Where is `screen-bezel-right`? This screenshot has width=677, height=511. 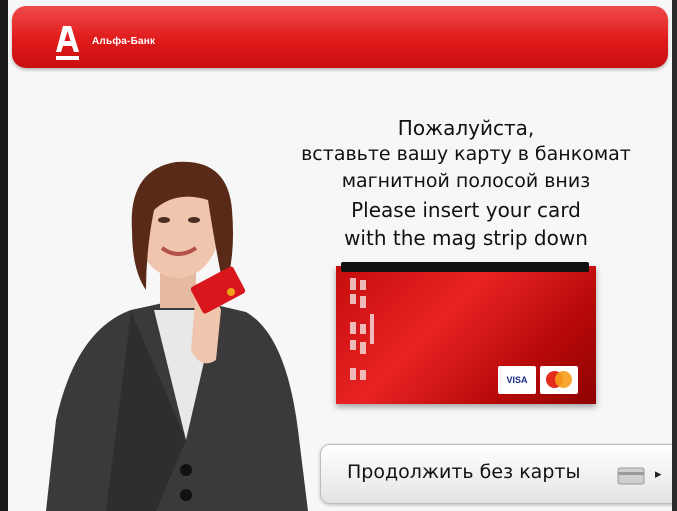
screen-bezel-right is located at coordinates (674, 255).